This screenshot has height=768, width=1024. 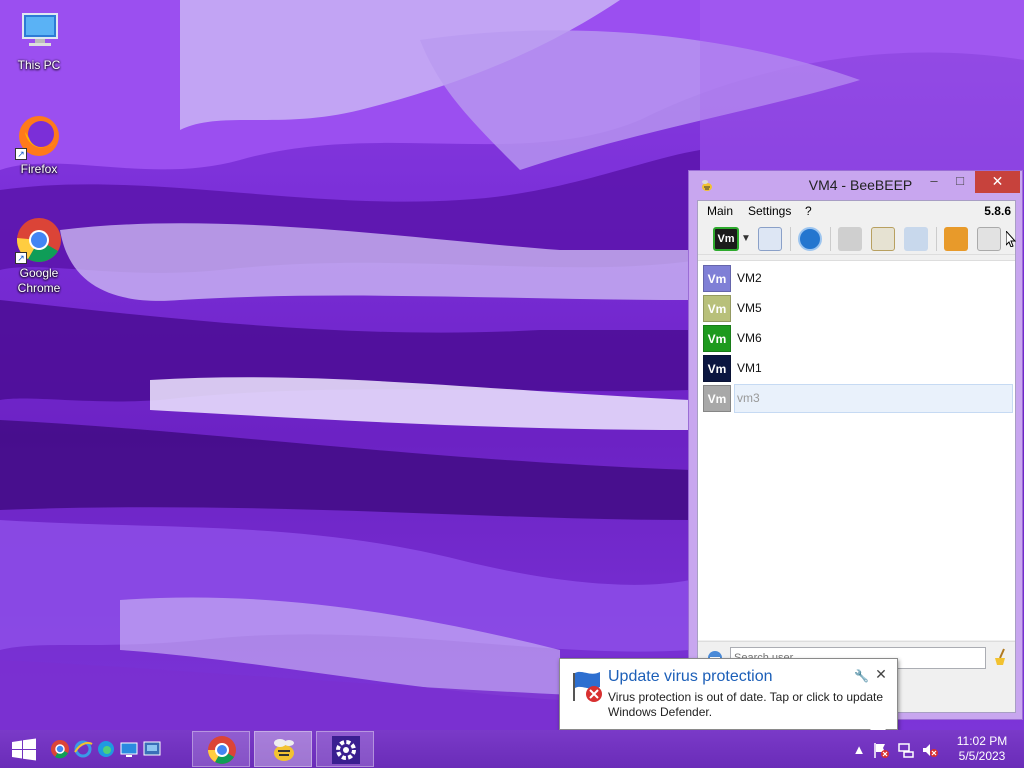 I want to click on desktop-icon-label: This PC, so click(x=39, y=65).